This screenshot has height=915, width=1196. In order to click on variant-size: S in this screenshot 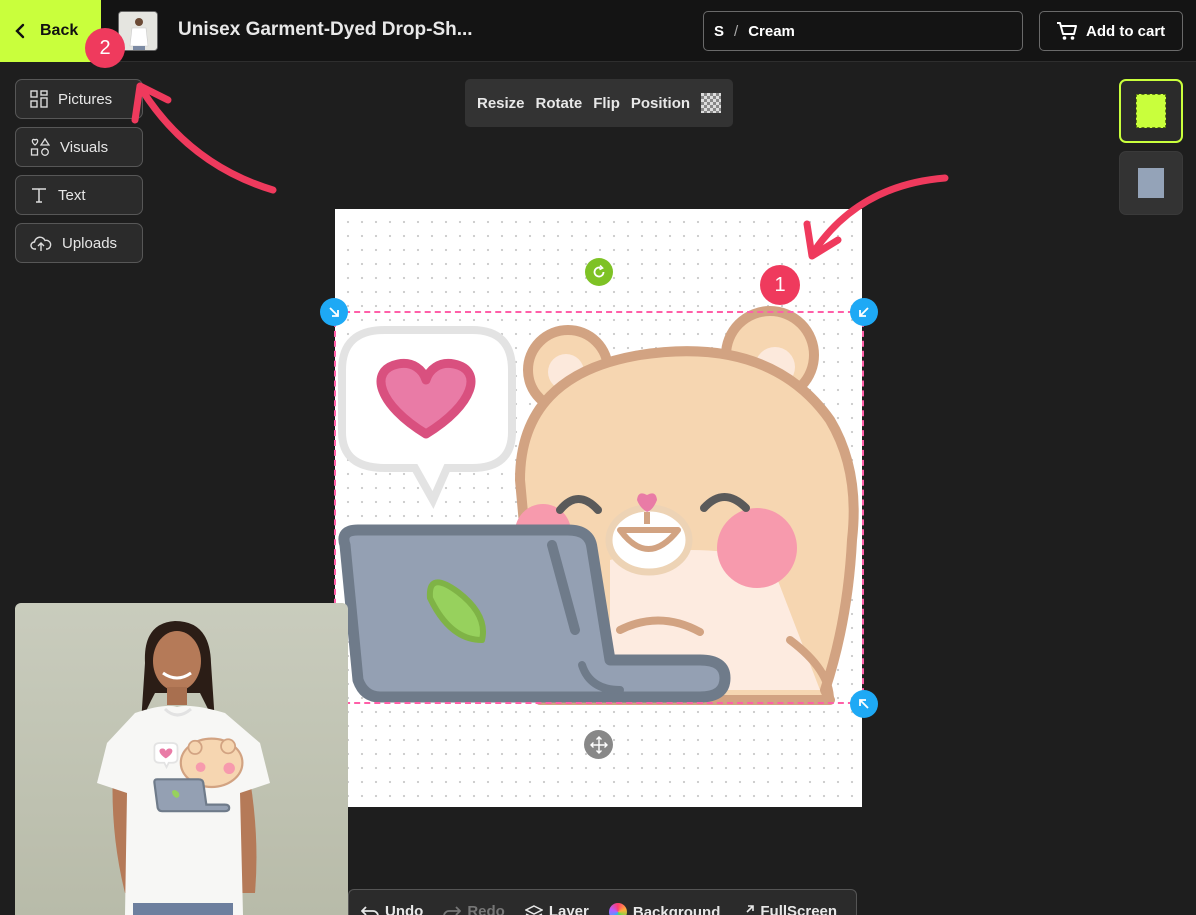, I will do `click(719, 31)`.